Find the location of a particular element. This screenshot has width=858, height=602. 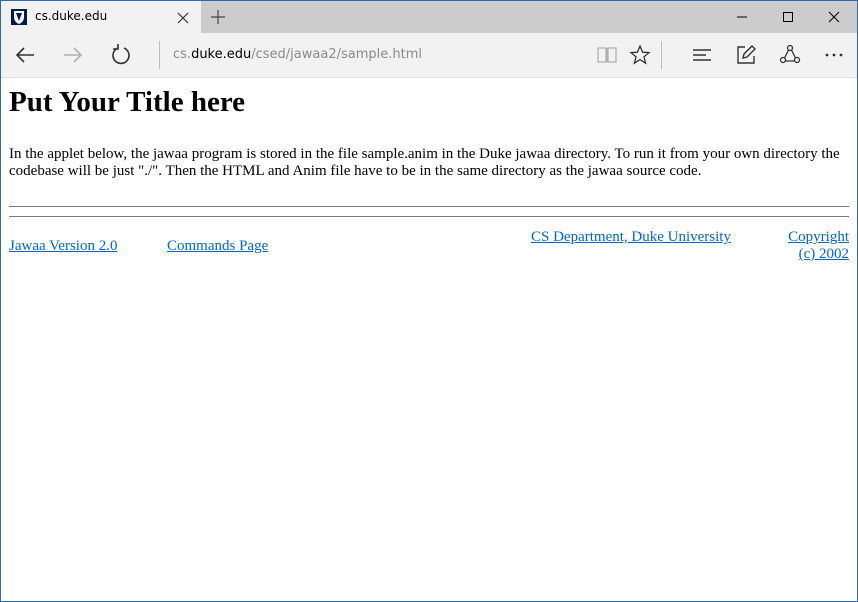

book-icon is located at coordinates (607, 55).